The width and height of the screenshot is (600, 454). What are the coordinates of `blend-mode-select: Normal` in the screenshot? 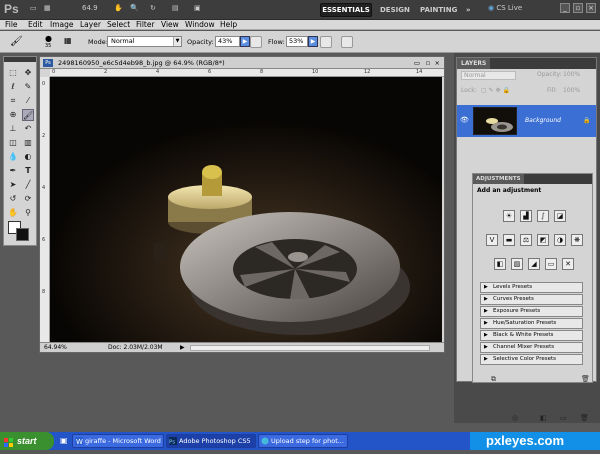 It's located at (488, 75).